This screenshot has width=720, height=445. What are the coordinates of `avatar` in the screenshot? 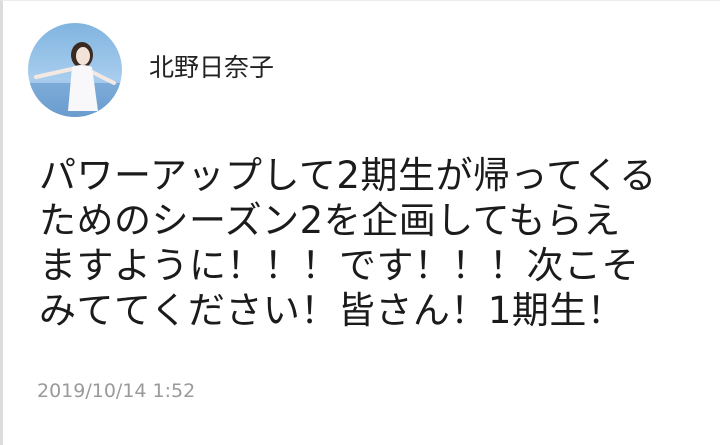 It's located at (75, 70).